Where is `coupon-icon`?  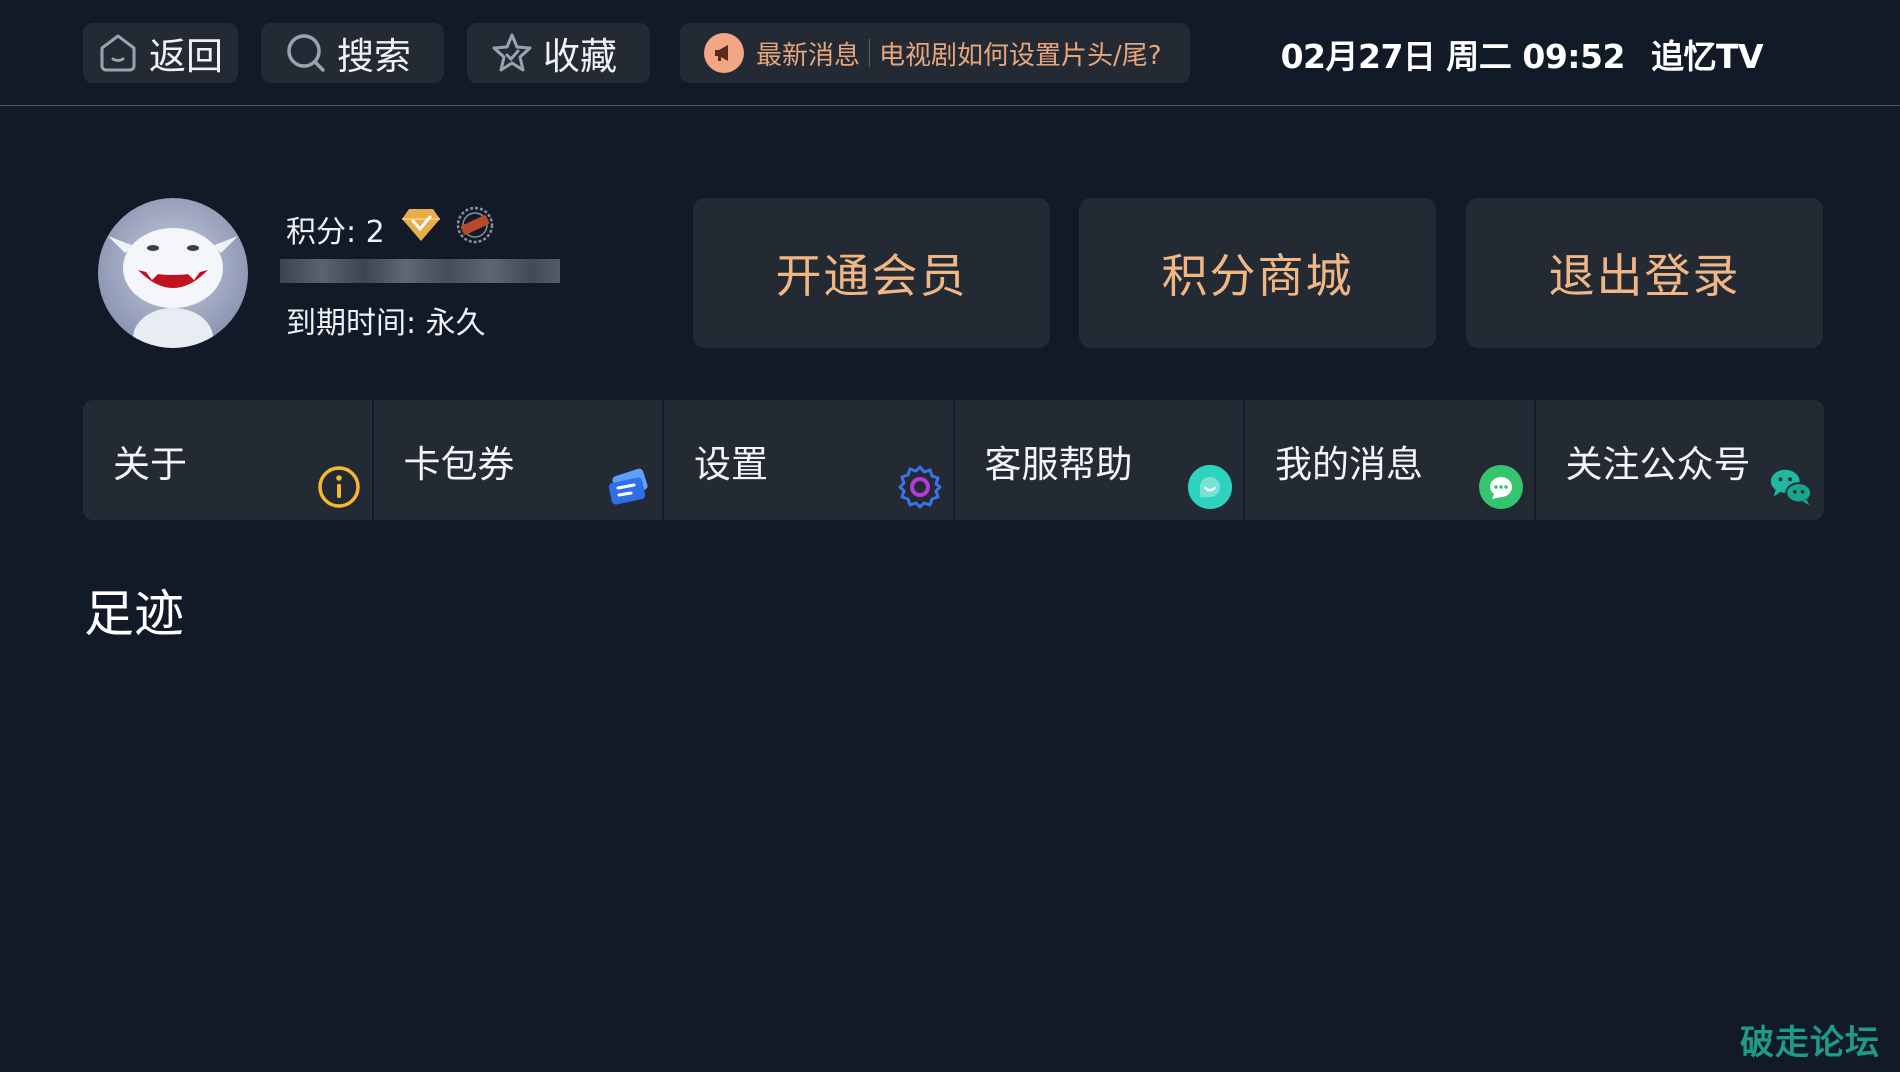
coupon-icon is located at coordinates (629, 487).